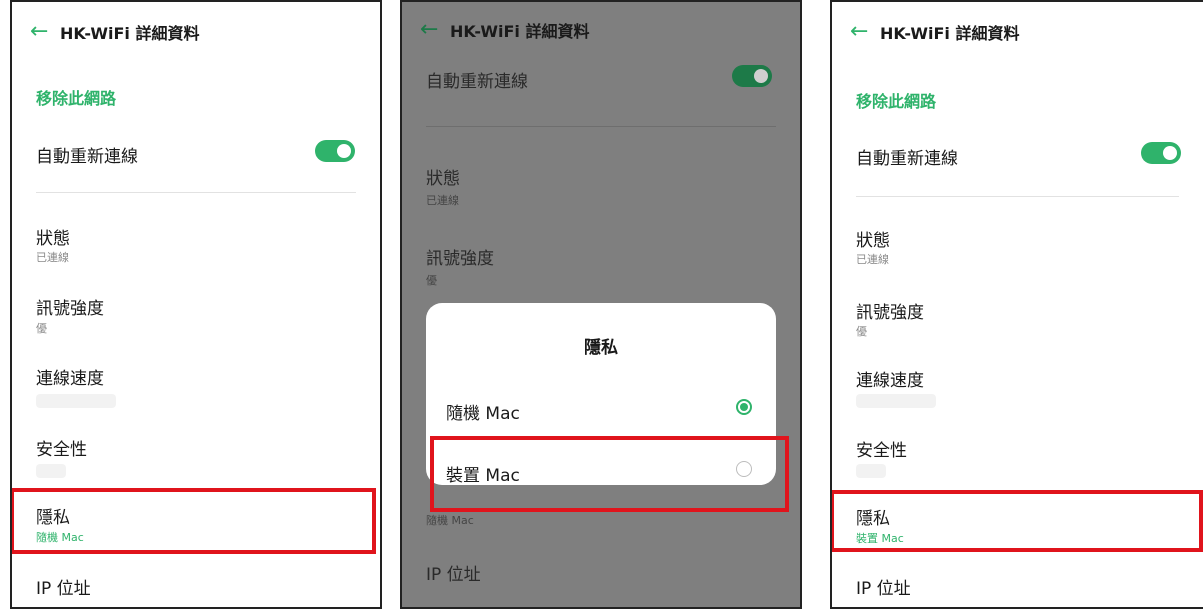 The height and width of the screenshot is (609, 1203). I want to click on privacy-value: 隨機 Mac, so click(450, 520).